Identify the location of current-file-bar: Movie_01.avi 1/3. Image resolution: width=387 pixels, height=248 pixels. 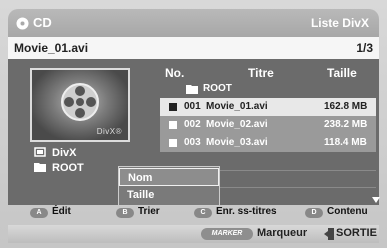
(193, 48).